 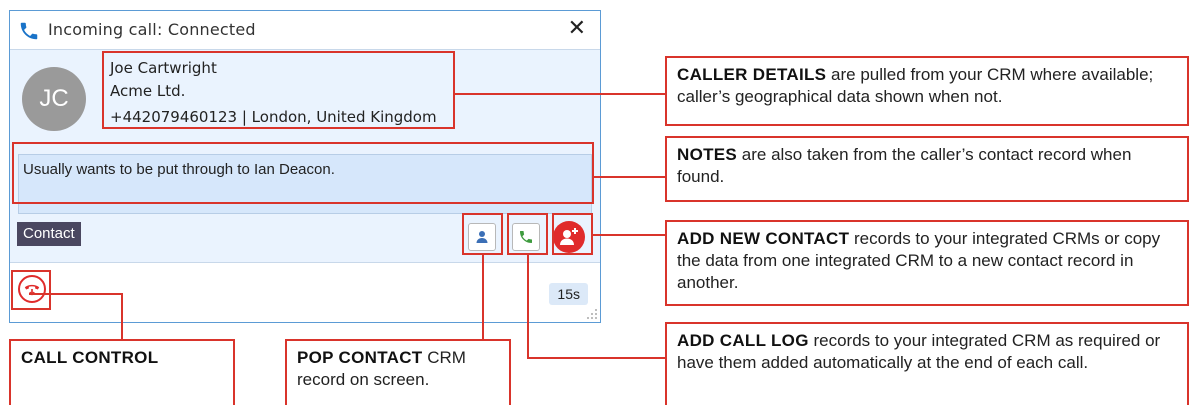 I want to click on add-contact-highlight, so click(x=572, y=234).